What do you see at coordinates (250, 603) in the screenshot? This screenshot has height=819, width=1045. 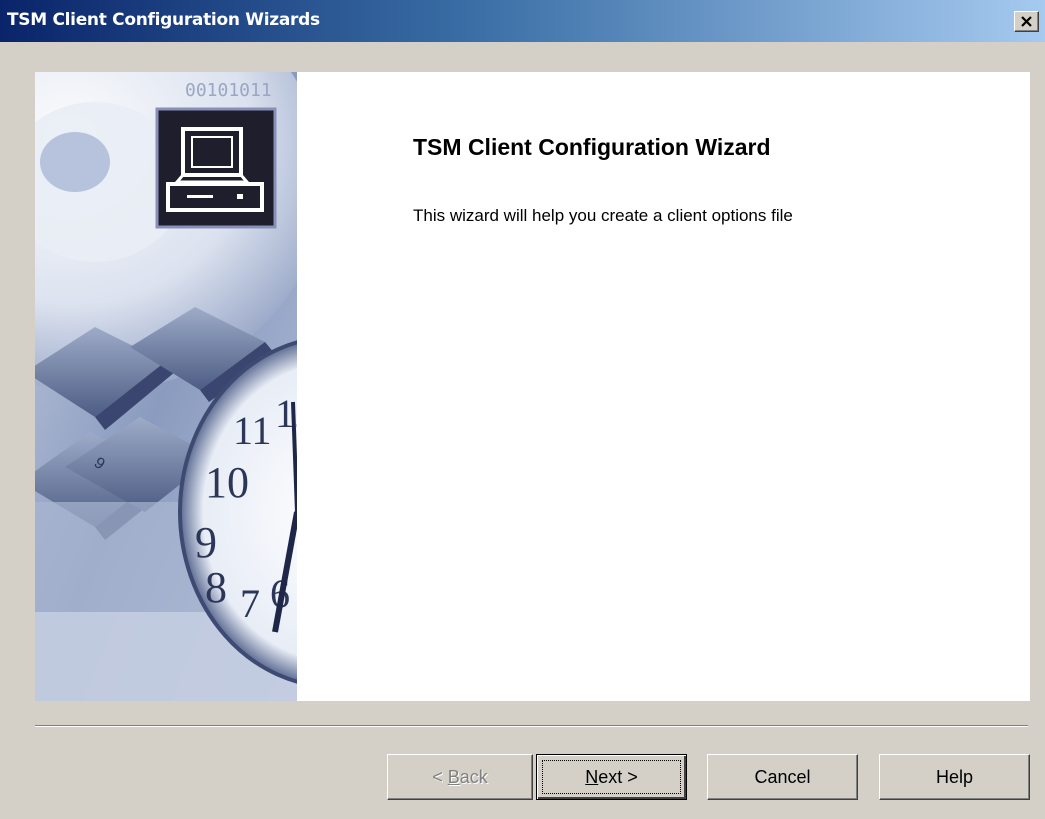 I see `clock-number: 7` at bounding box center [250, 603].